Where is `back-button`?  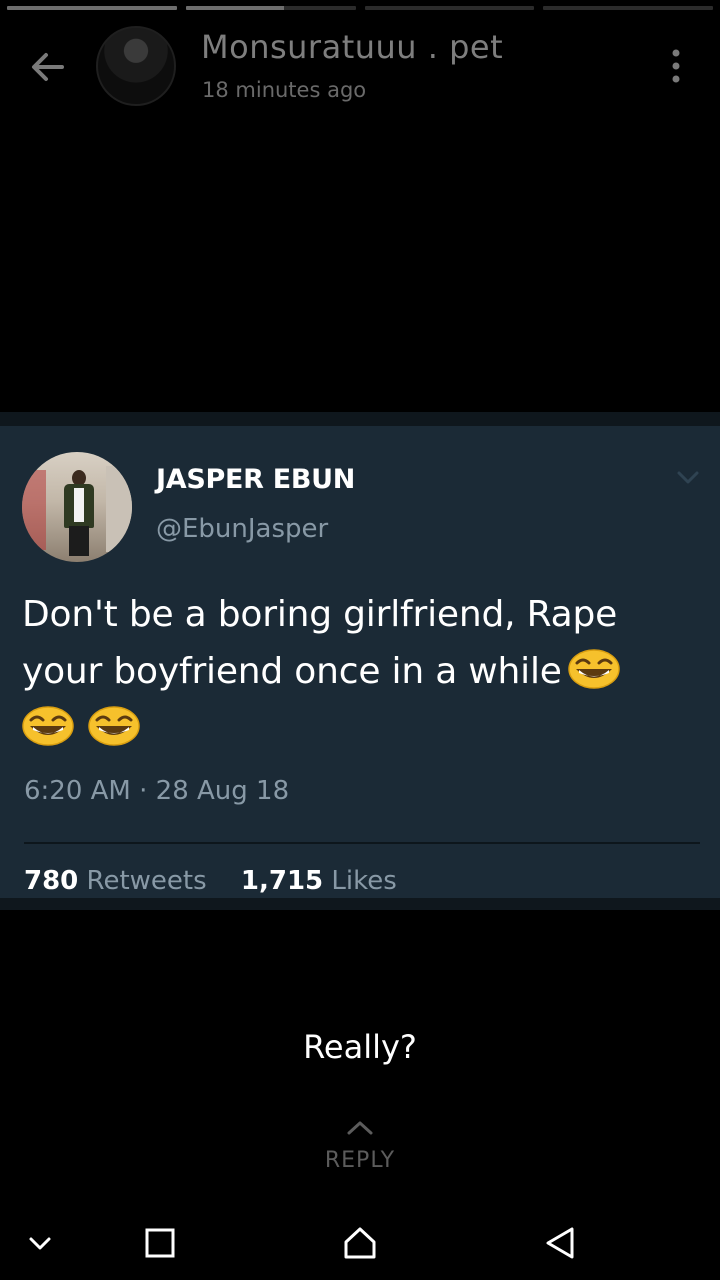 back-button is located at coordinates (48, 68).